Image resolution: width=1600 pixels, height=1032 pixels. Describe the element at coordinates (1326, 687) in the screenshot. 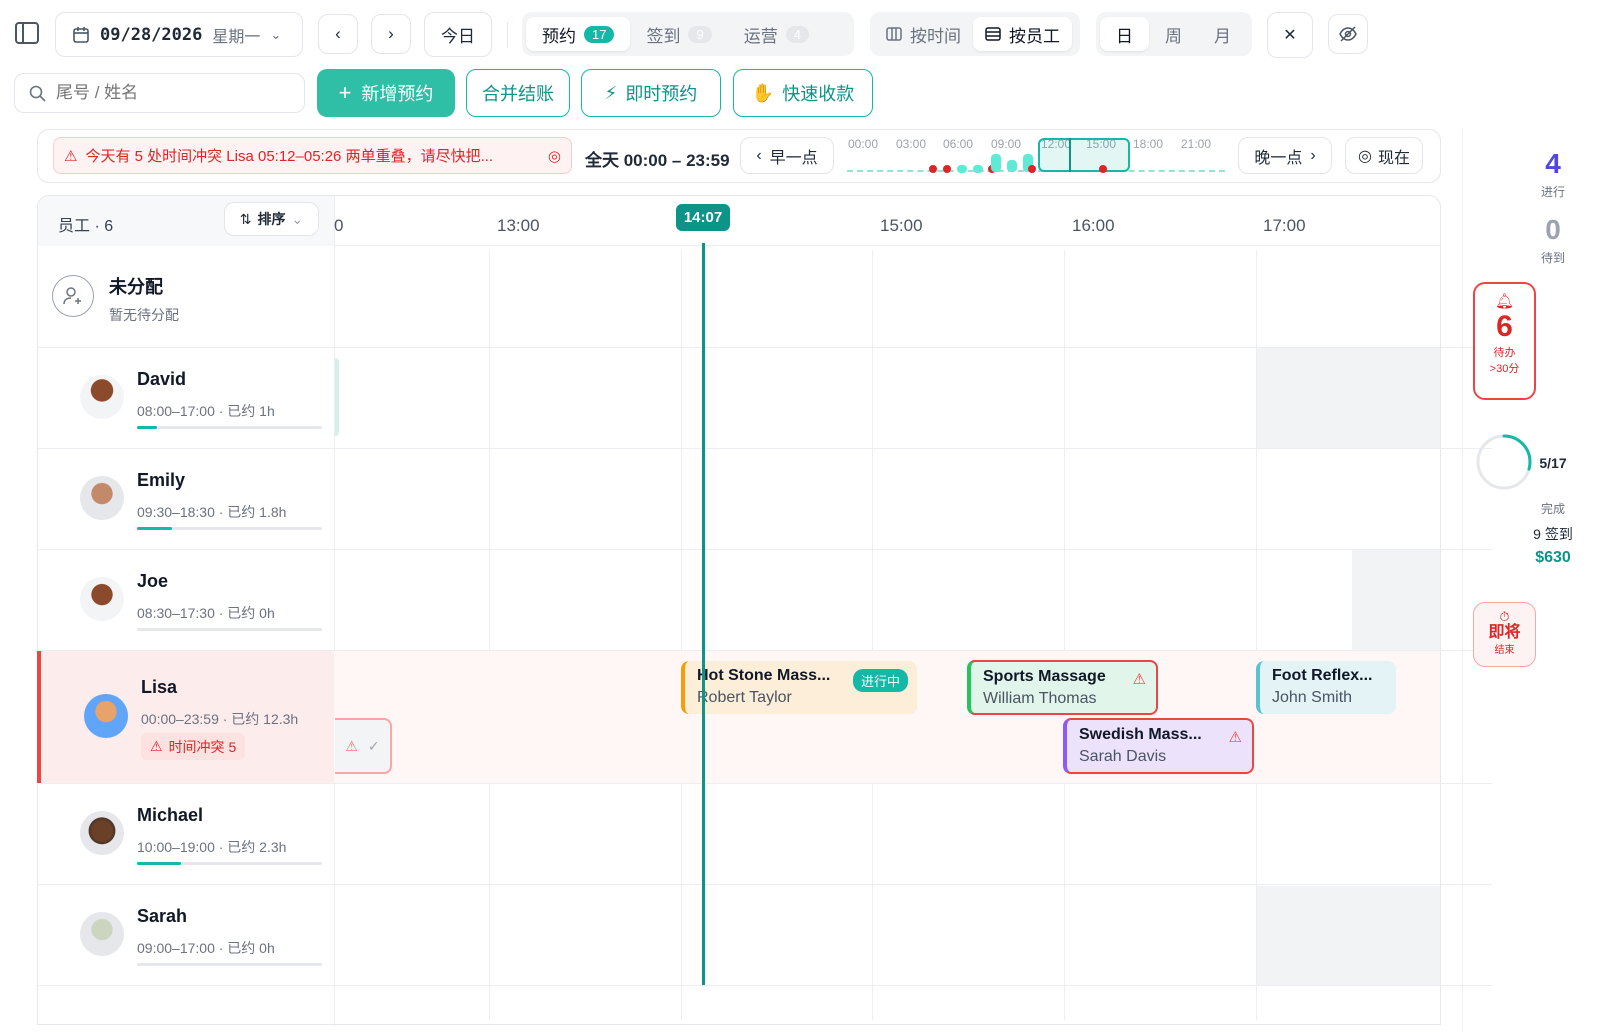

I see `appointment-foot-reflex: Foot Reflex... John Smith` at that location.